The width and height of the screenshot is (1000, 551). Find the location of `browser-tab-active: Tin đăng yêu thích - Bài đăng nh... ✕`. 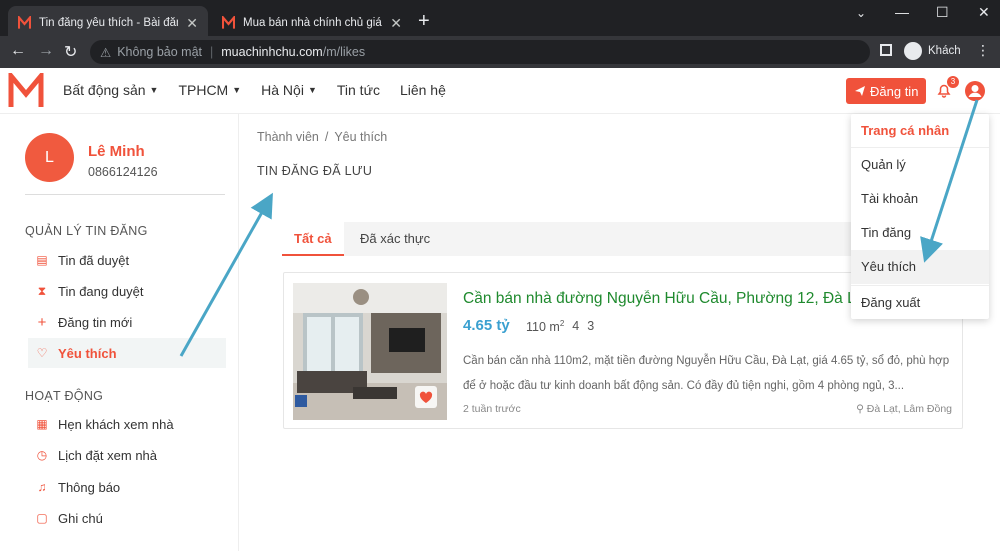

browser-tab-active: Tin đăng yêu thích - Bài đăng nh... ✕ is located at coordinates (108, 23).